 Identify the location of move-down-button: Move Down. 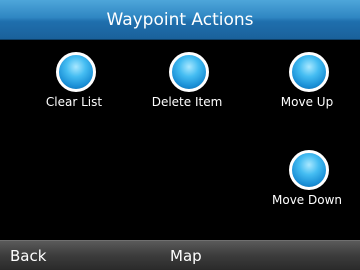
(307, 185).